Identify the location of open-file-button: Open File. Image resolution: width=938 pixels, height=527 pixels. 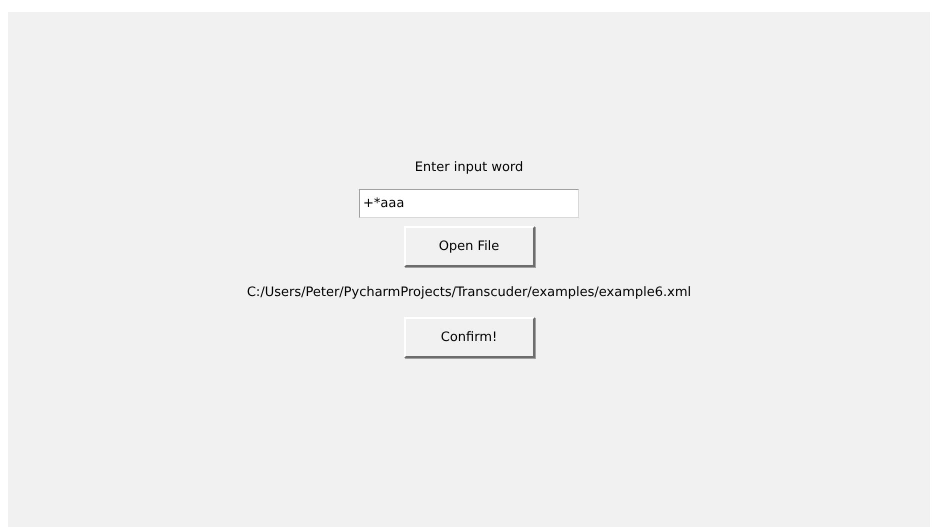
(469, 246).